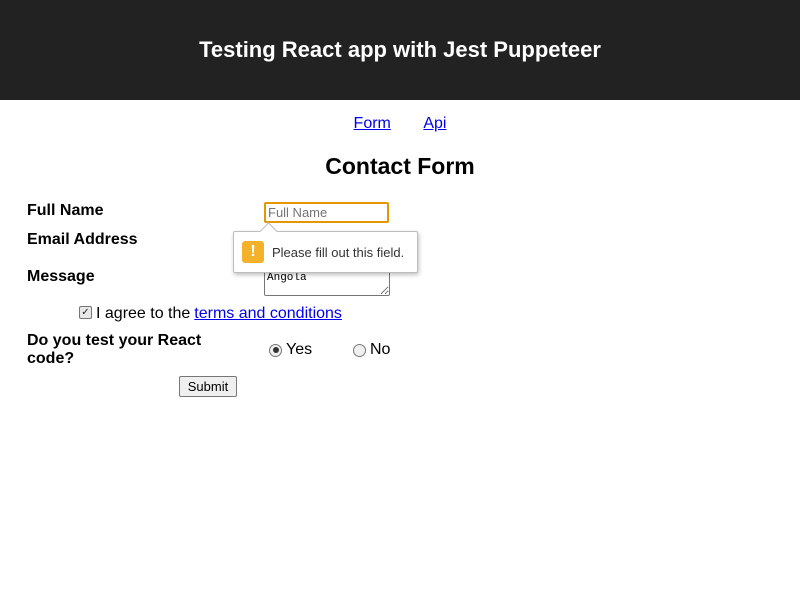  Describe the element at coordinates (380, 349) in the screenshot. I see `radio-no-label: No` at that location.